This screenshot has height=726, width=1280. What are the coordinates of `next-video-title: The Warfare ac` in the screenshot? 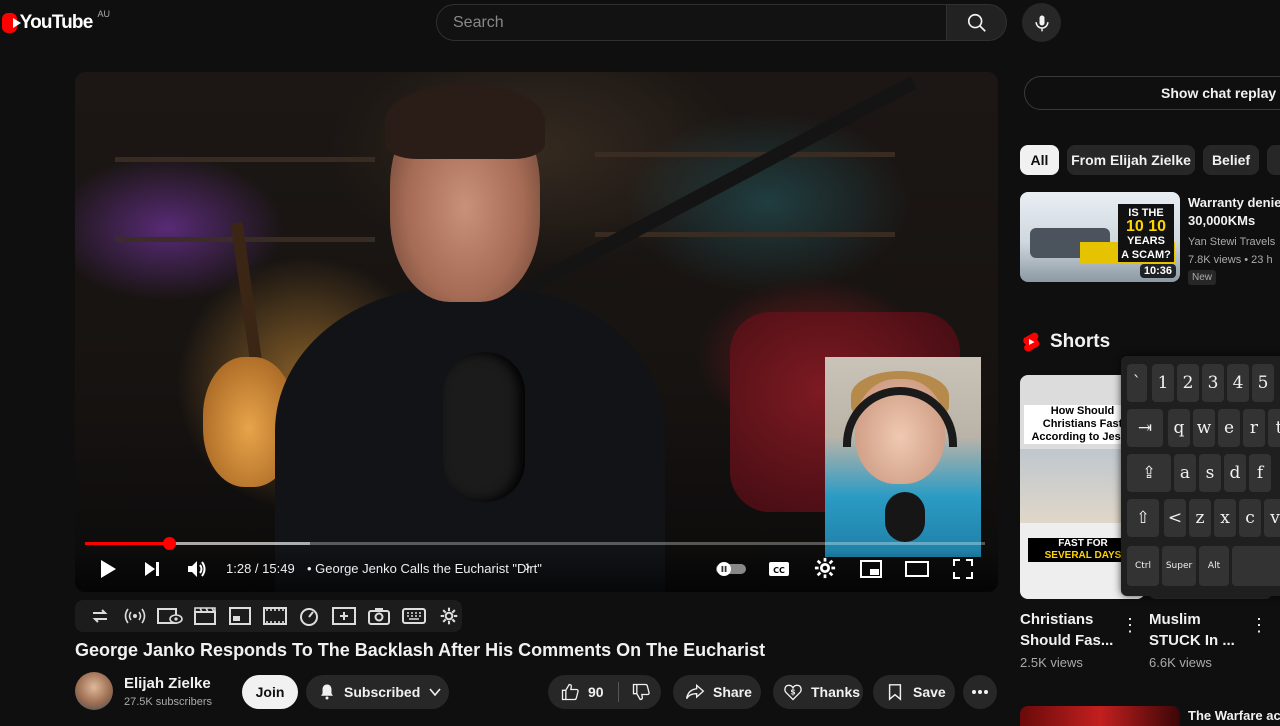 It's located at (1234, 715).